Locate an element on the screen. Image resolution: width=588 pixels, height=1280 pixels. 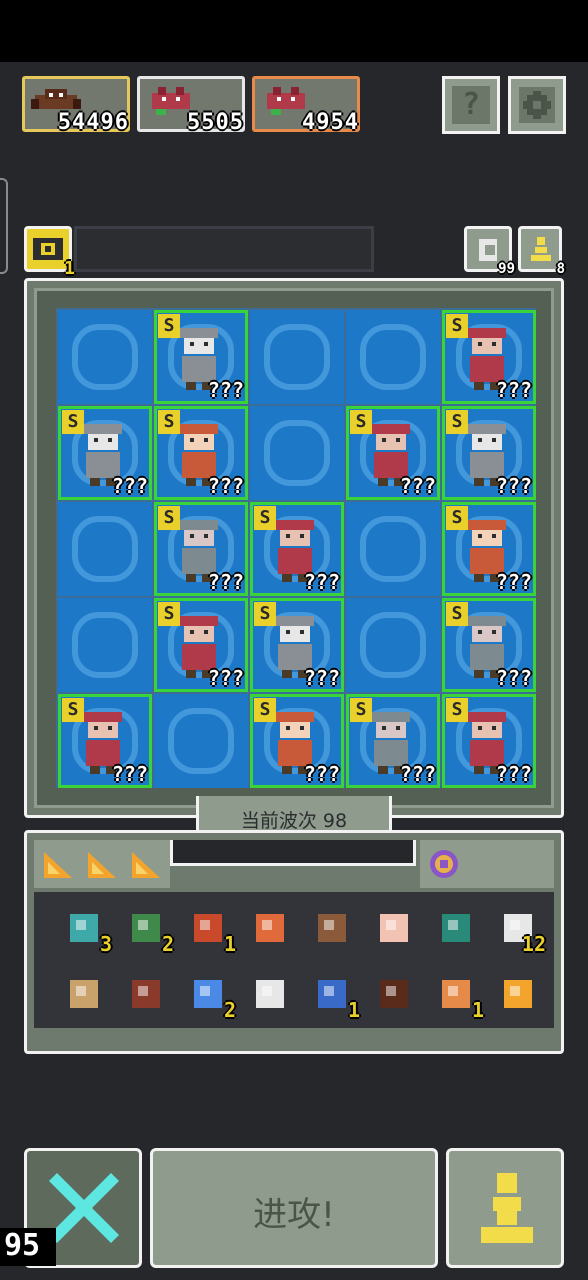
boss-card-2: 5505 is located at coordinates (191, 105).